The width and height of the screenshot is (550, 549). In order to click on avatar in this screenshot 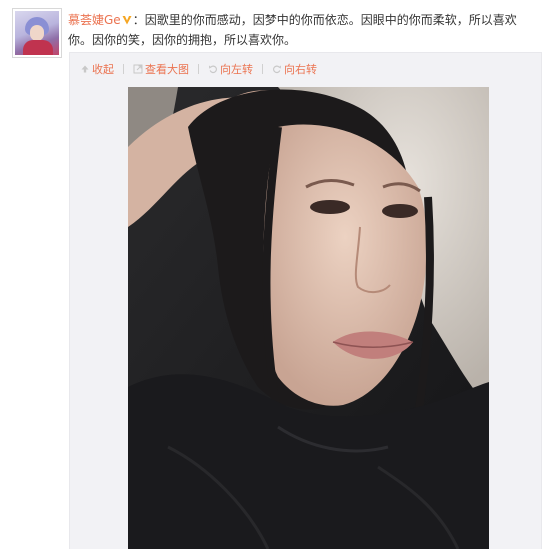, I will do `click(37, 33)`.